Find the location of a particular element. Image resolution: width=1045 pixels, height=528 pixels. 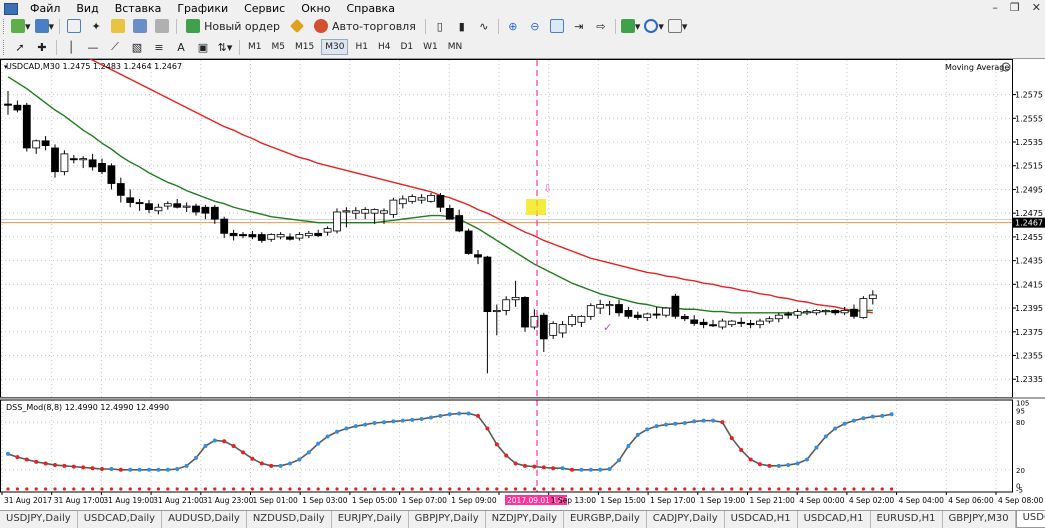

chart-tab: NZDJPY,Daily is located at coordinates (525, 519).